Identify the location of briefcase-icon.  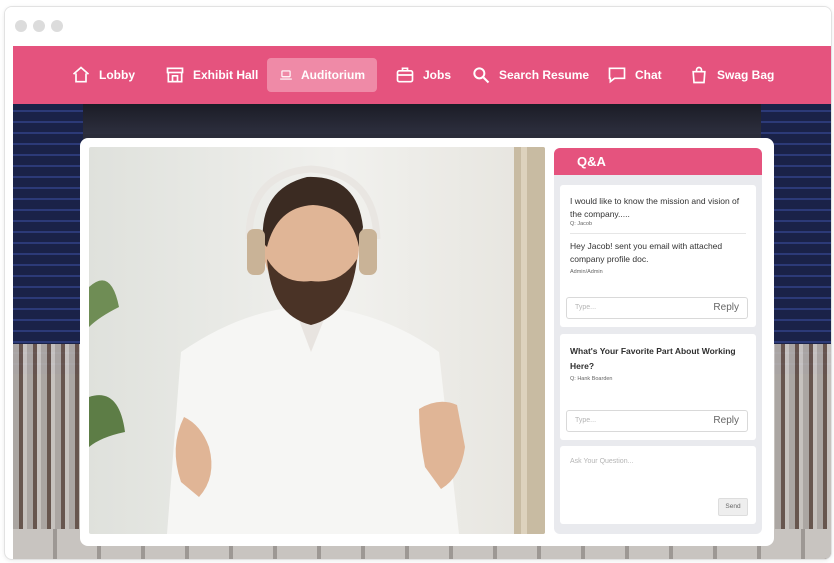
(405, 75).